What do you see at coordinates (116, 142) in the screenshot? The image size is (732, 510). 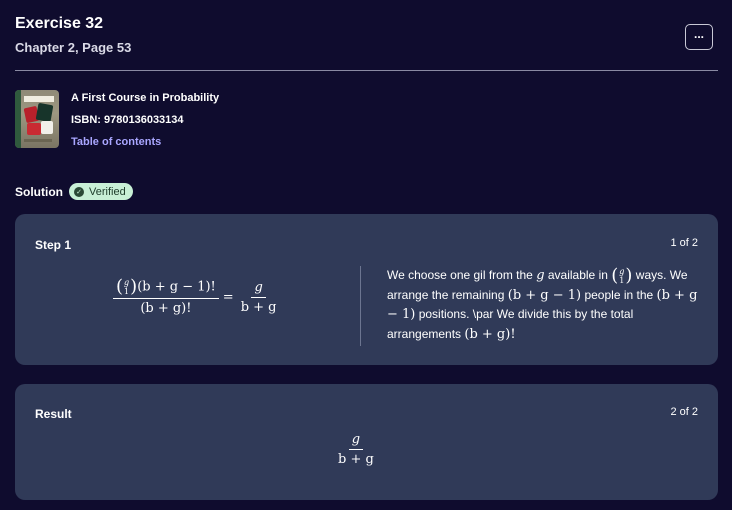 I see `table-of-contents-link: Table of contents` at bounding box center [116, 142].